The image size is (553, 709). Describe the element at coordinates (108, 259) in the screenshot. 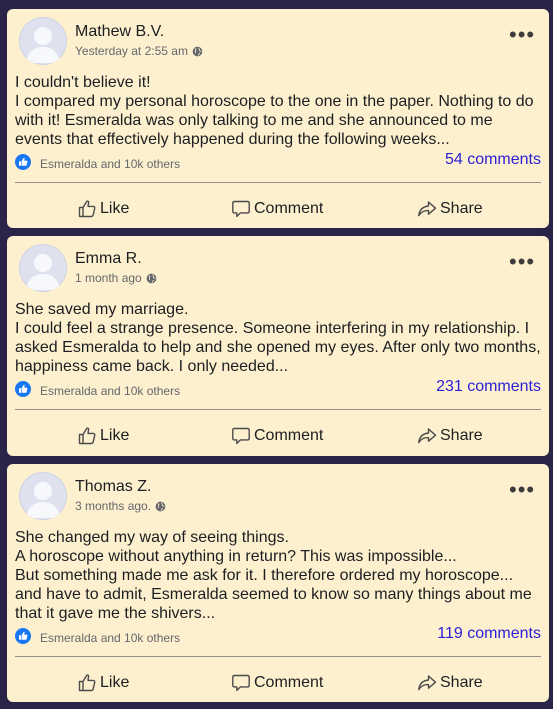

I see `author-name: Emma R.` at that location.